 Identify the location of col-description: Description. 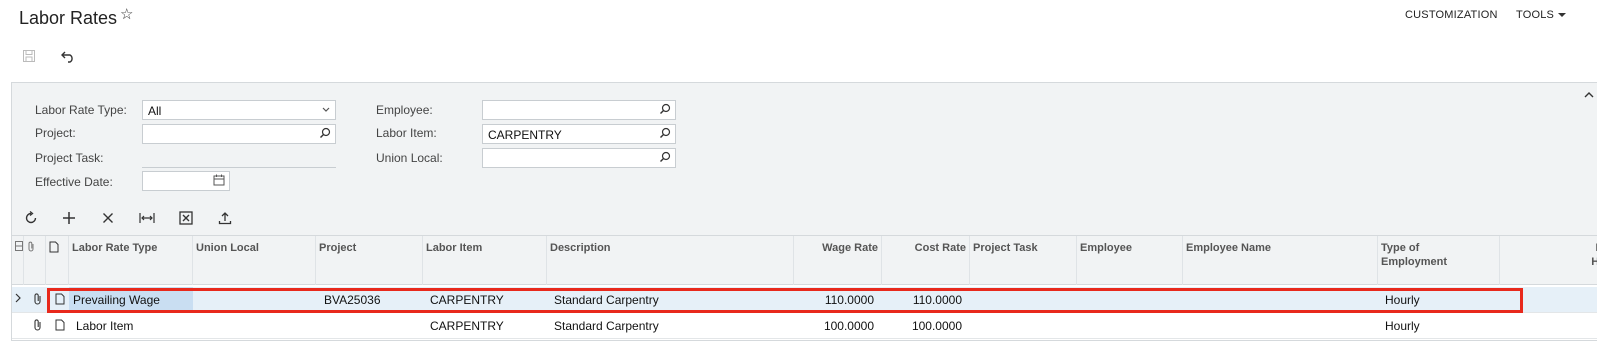
(670, 260).